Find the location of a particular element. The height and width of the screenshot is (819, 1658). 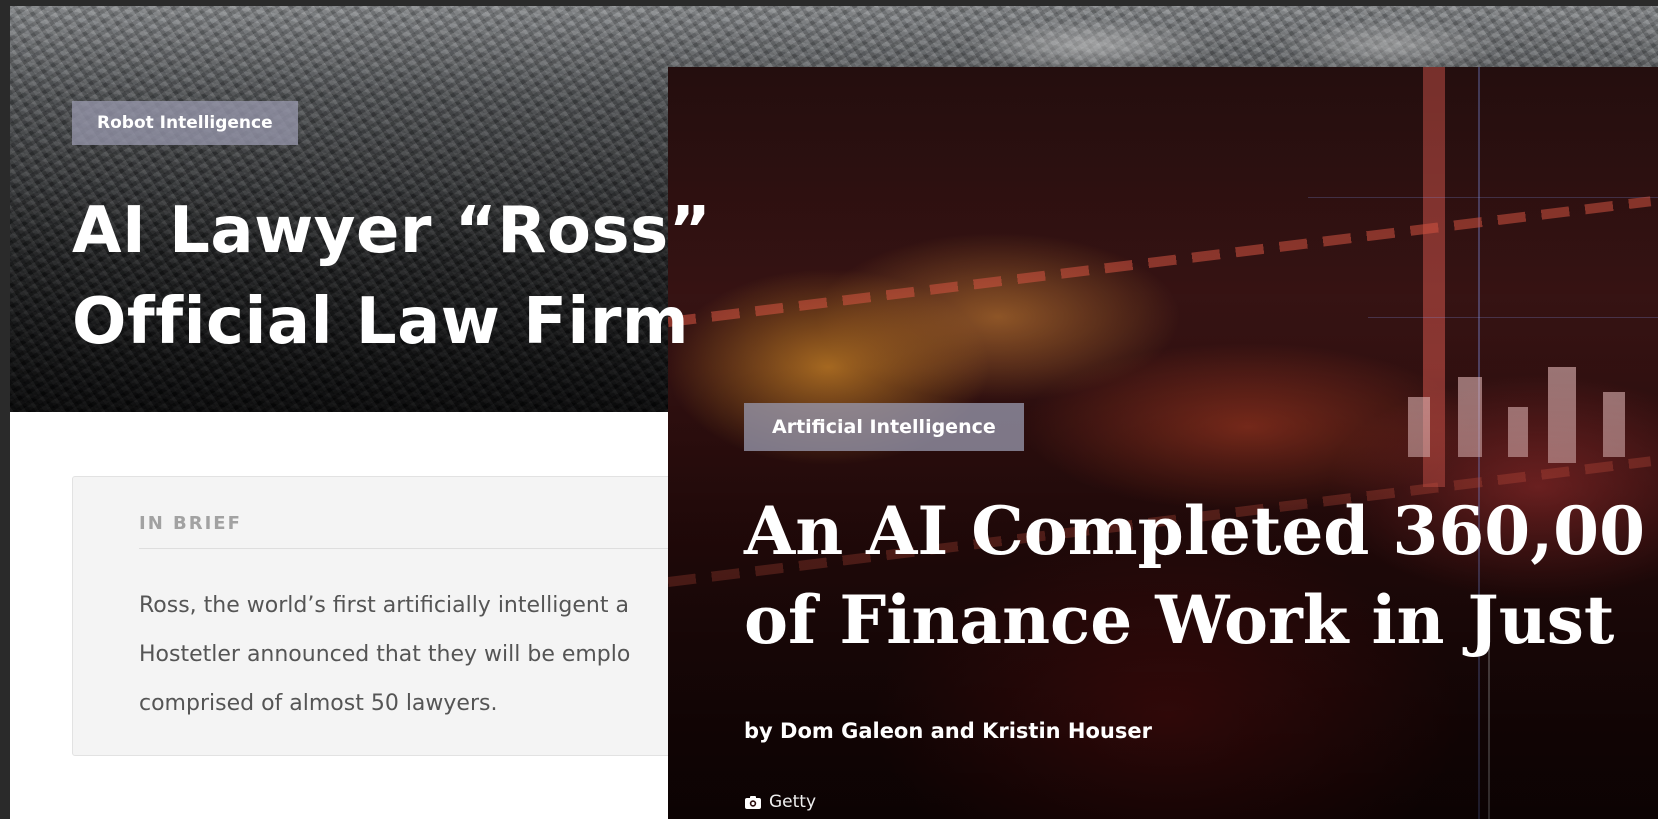

article-byline: by Dom Galeon and Kristin Houser is located at coordinates (948, 731).